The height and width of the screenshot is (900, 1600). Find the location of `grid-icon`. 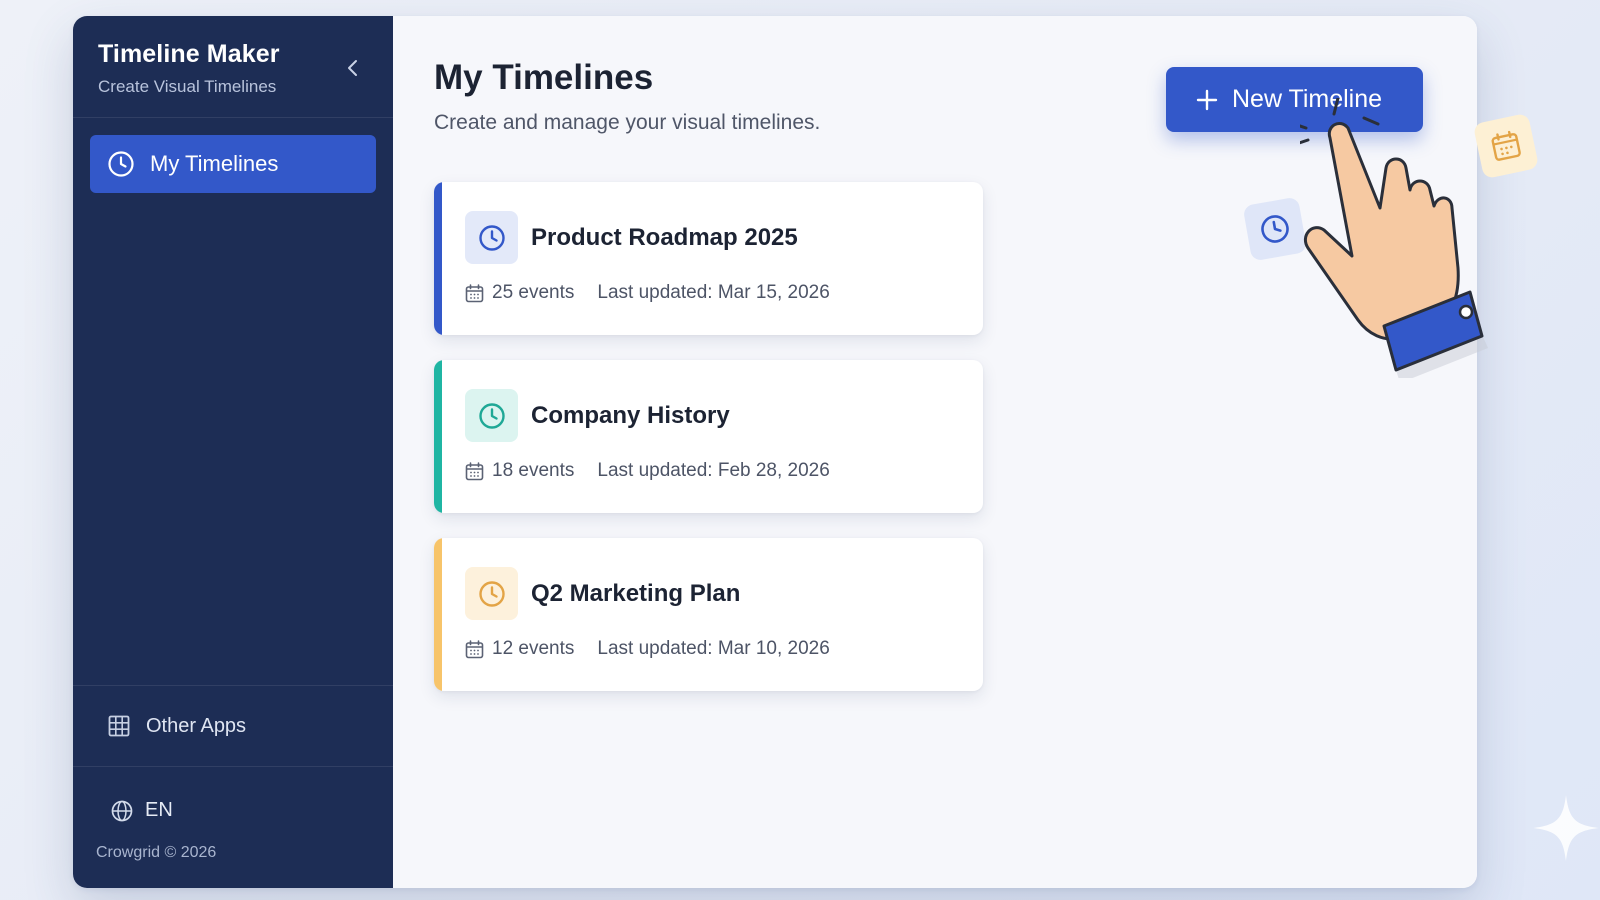

grid-icon is located at coordinates (119, 726).